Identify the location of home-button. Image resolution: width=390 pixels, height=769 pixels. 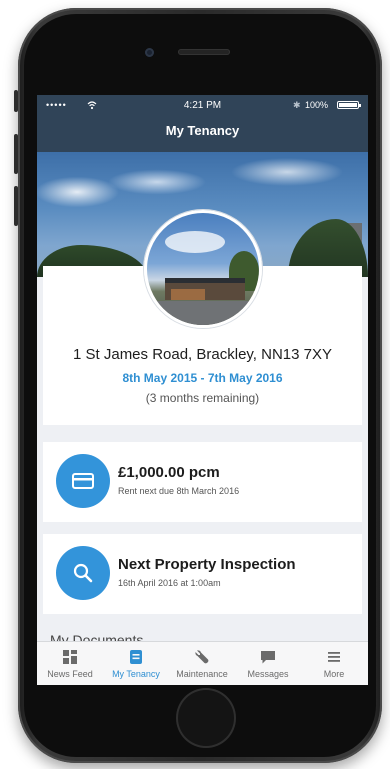
(206, 718).